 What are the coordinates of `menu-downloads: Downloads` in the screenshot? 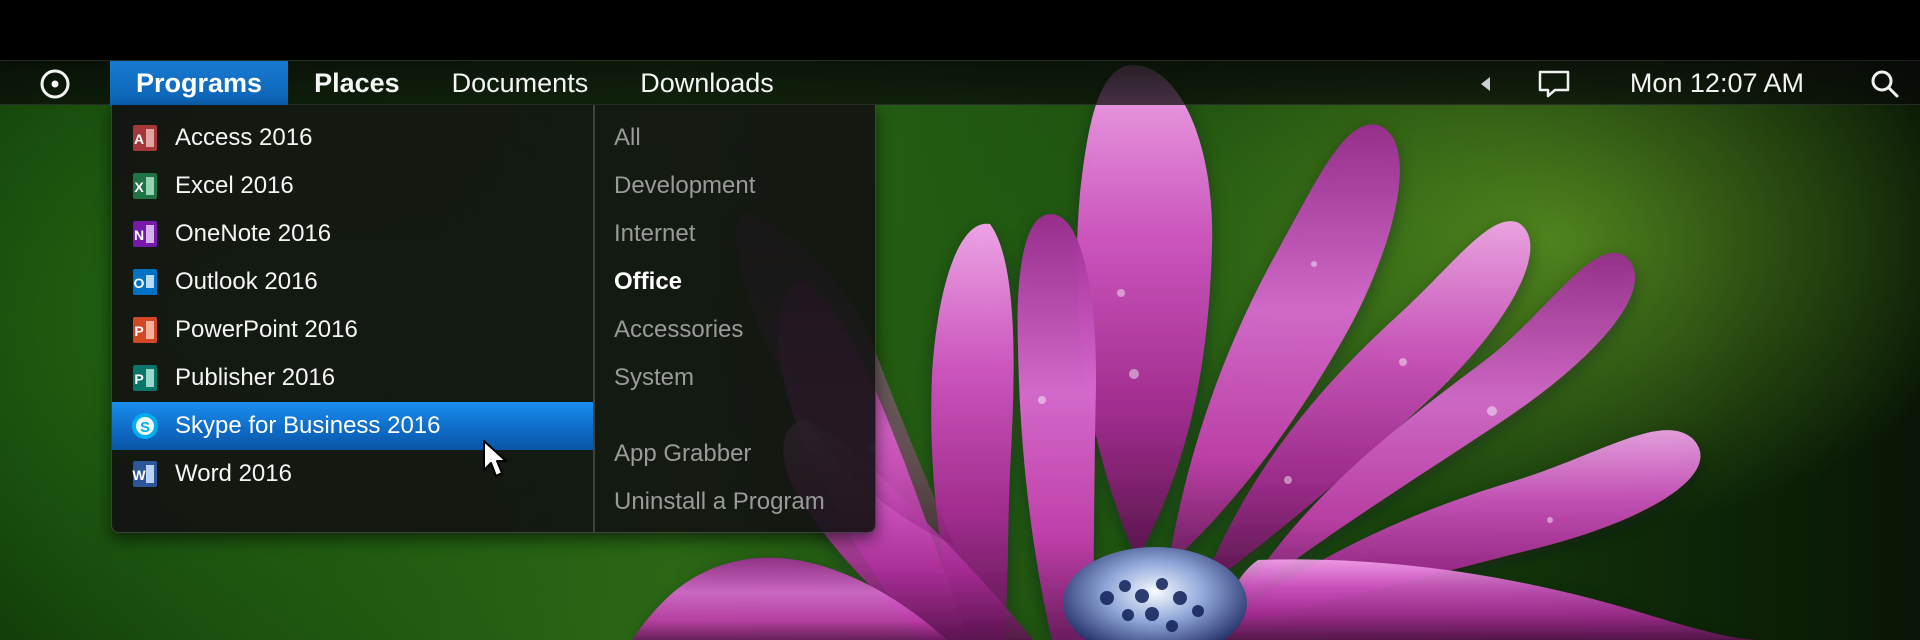 It's located at (707, 83).